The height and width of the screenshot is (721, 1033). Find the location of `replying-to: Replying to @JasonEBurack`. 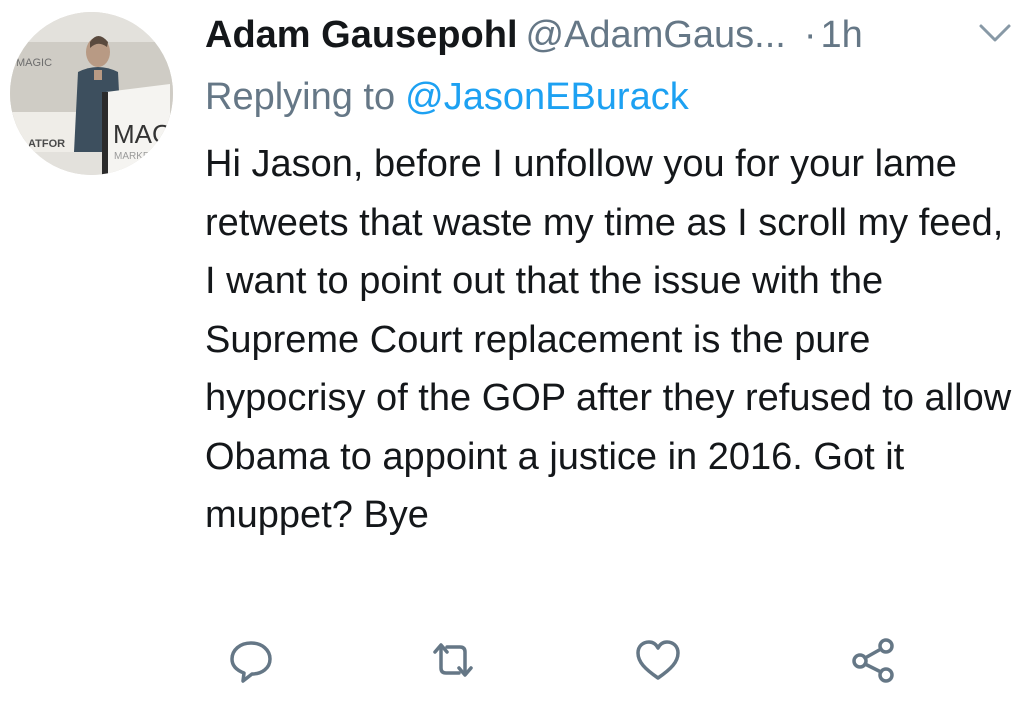

replying-to: Replying to @JasonEBurack is located at coordinates (447, 97).